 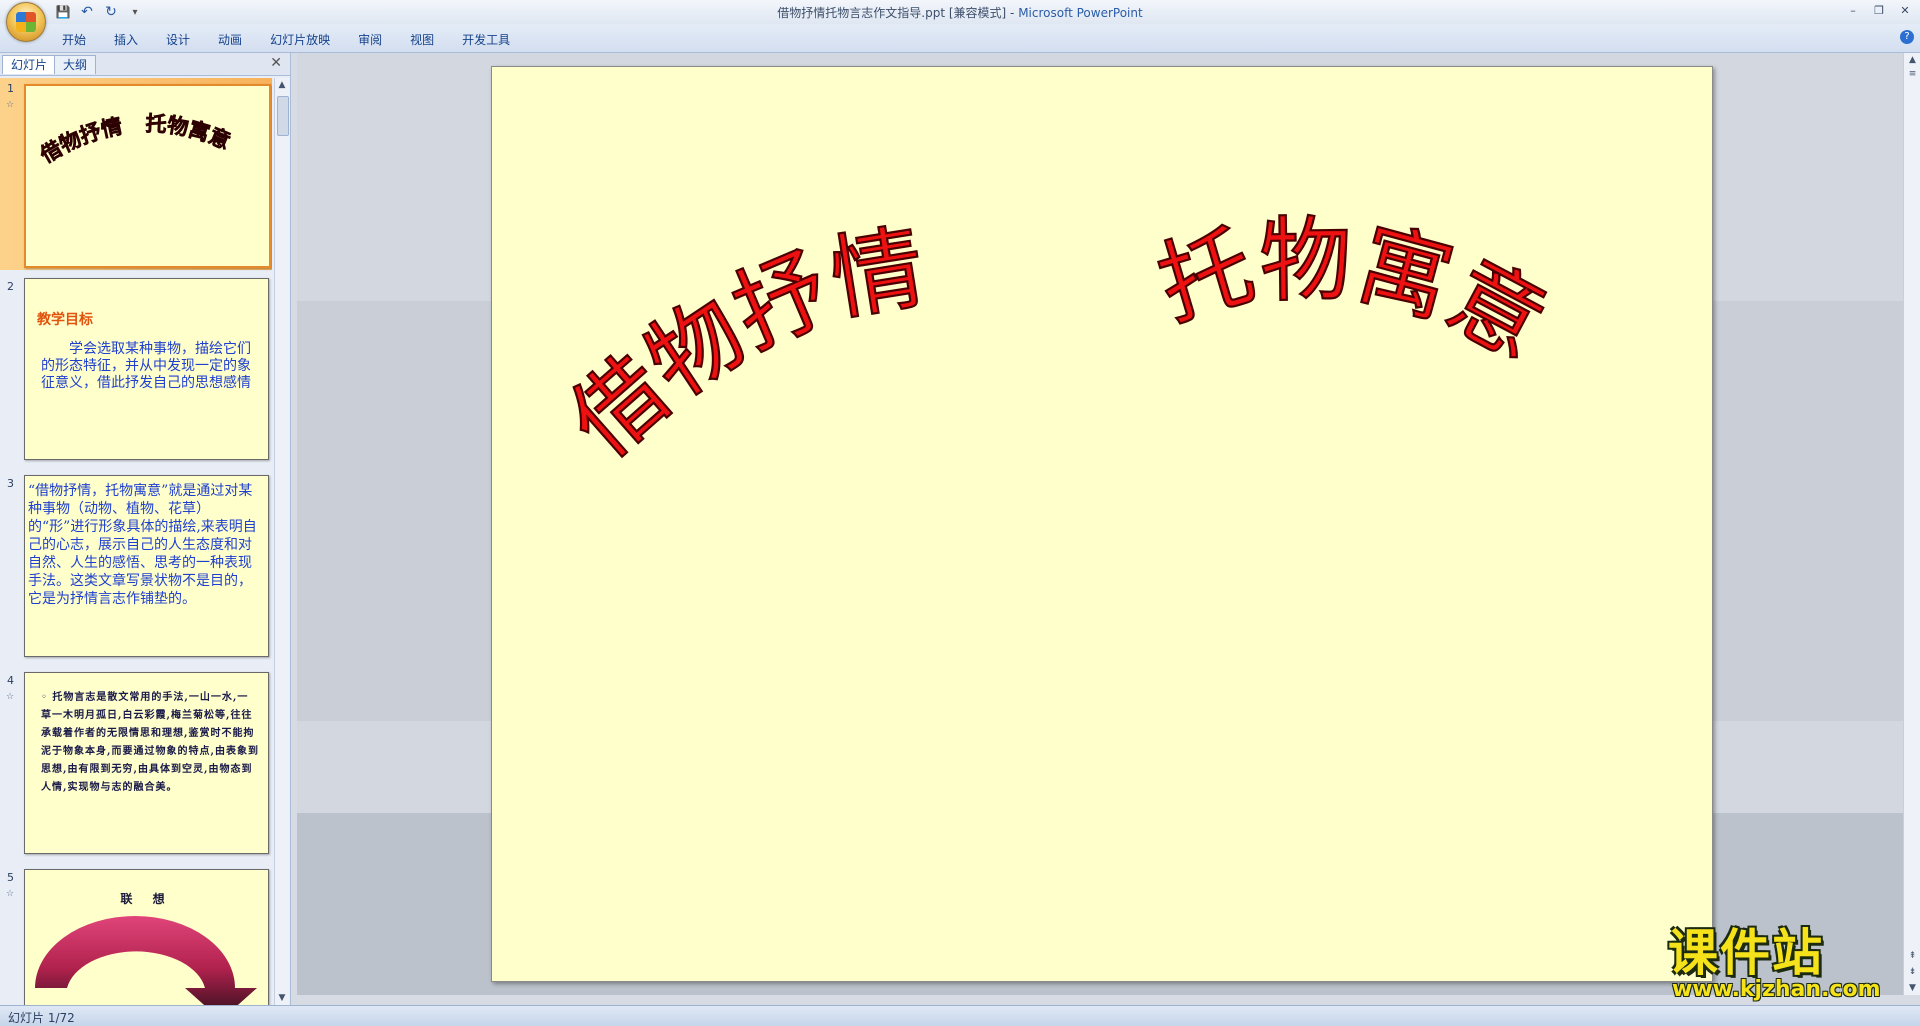 I want to click on ribbon-tab-2: 设计, so click(x=178, y=39).